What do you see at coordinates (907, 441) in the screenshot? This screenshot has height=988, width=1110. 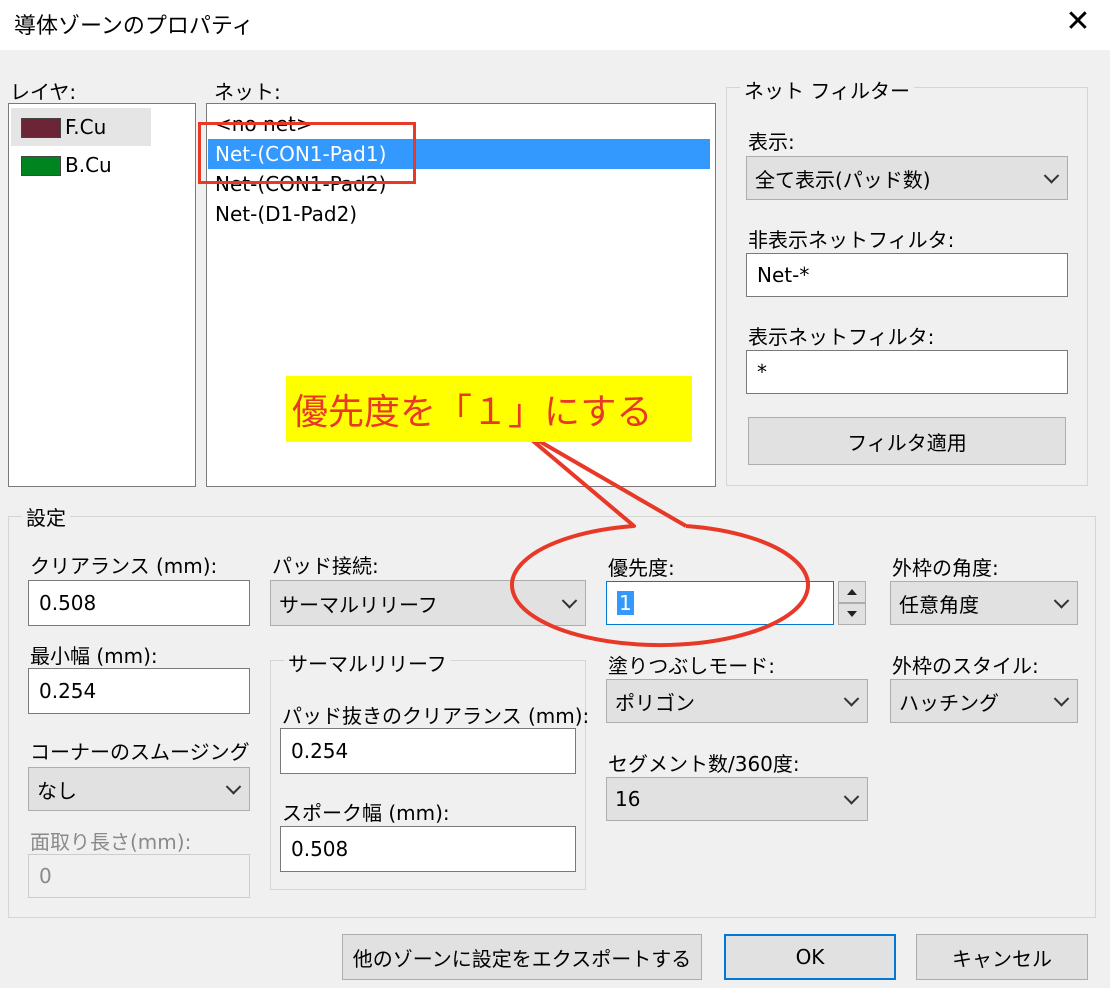 I see `apply-filter-button: フィルタ適用` at bounding box center [907, 441].